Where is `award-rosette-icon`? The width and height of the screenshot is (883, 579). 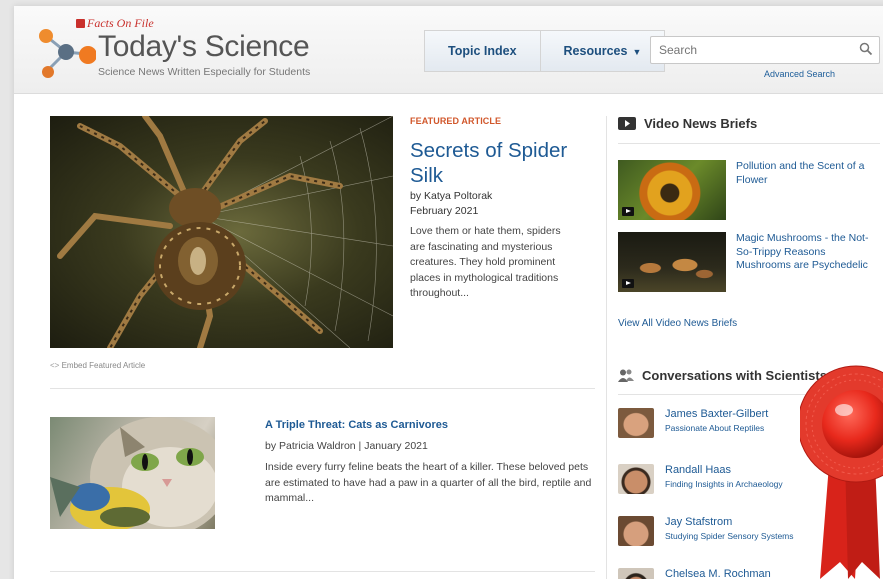 award-rosette-icon is located at coordinates (841, 472).